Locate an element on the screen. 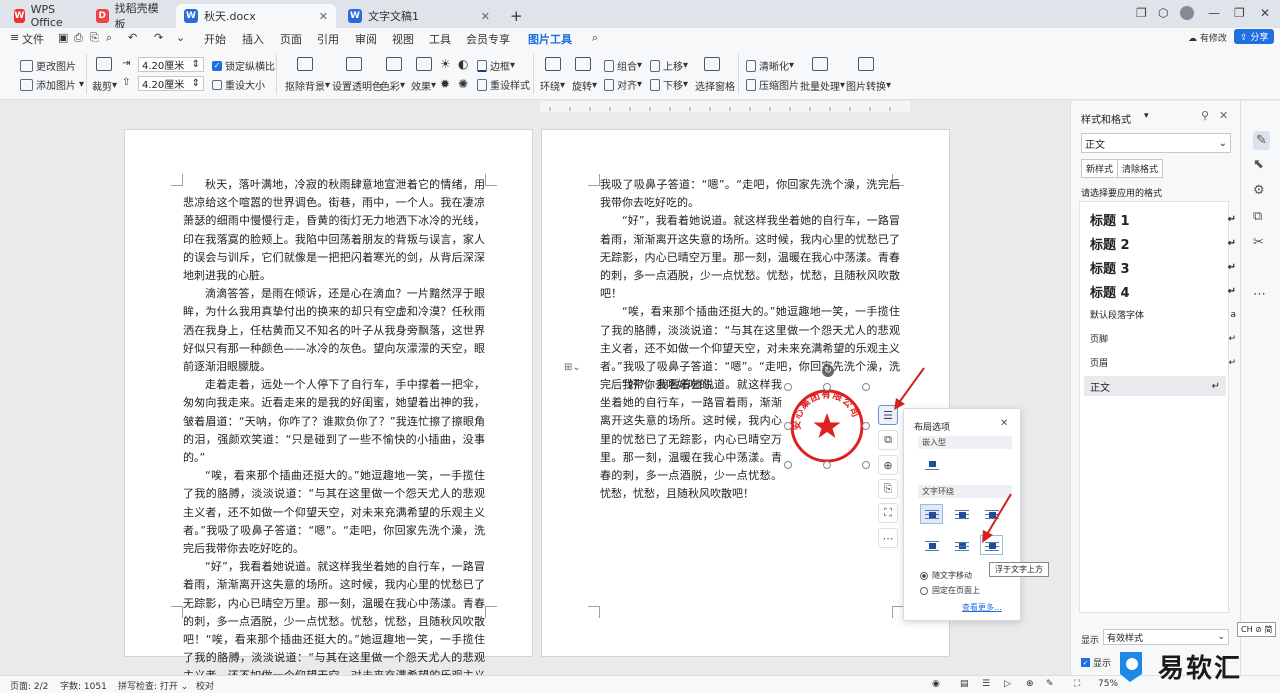 The height and width of the screenshot is (693, 1280). compress-button: 压缩图片 is located at coordinates (772, 84).